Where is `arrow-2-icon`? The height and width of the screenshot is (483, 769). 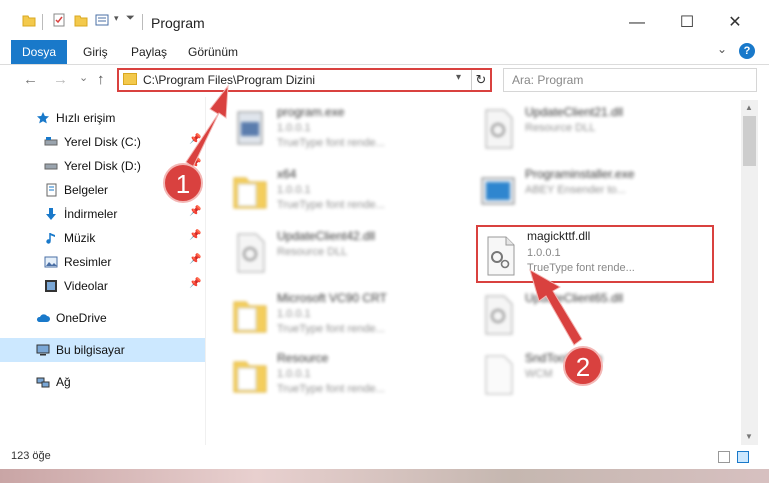
arrow-2-icon is located at coordinates (556, 307).